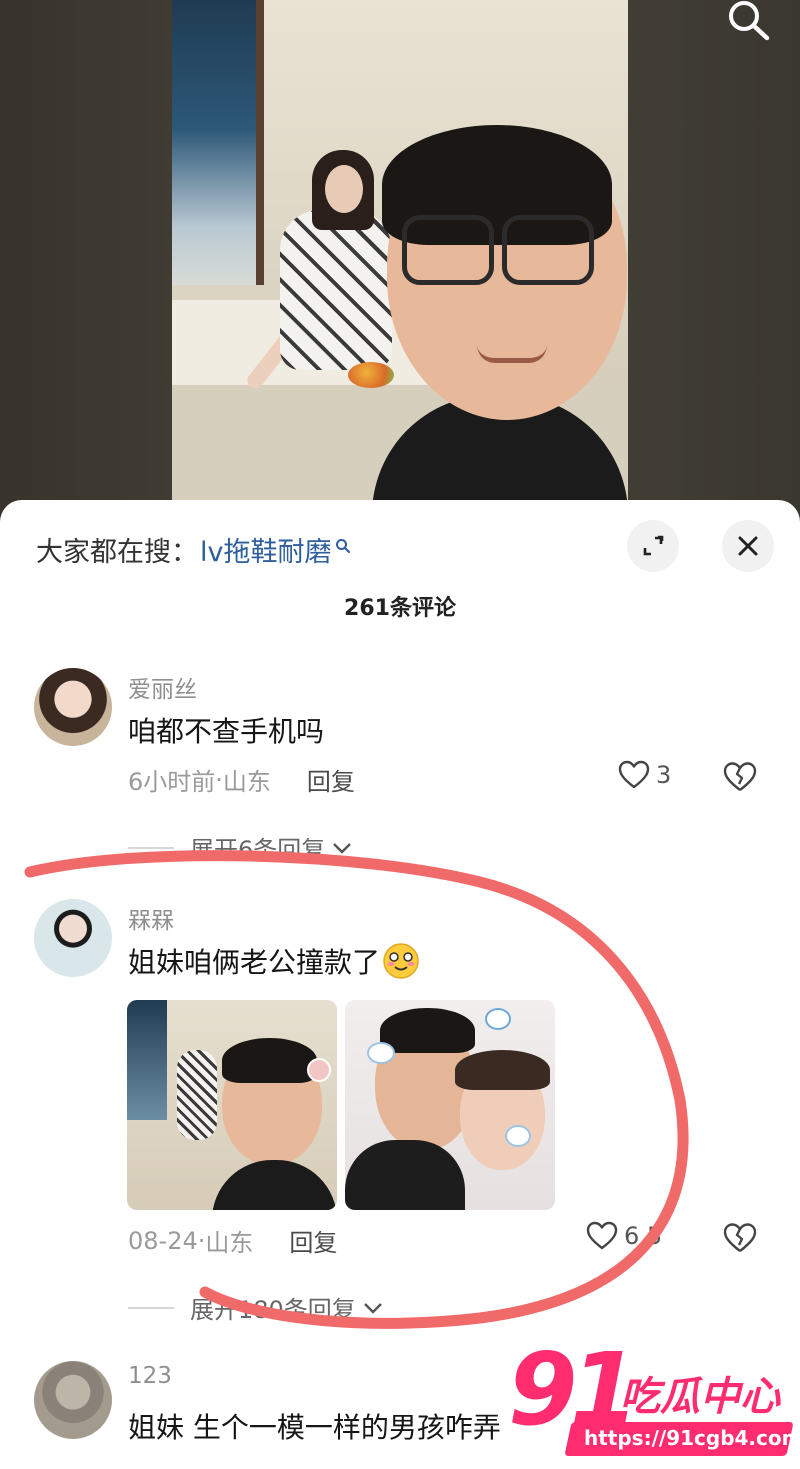 Image resolution: width=800 pixels, height=1469 pixels. I want to click on comment-username: 槑槑, so click(151, 918).